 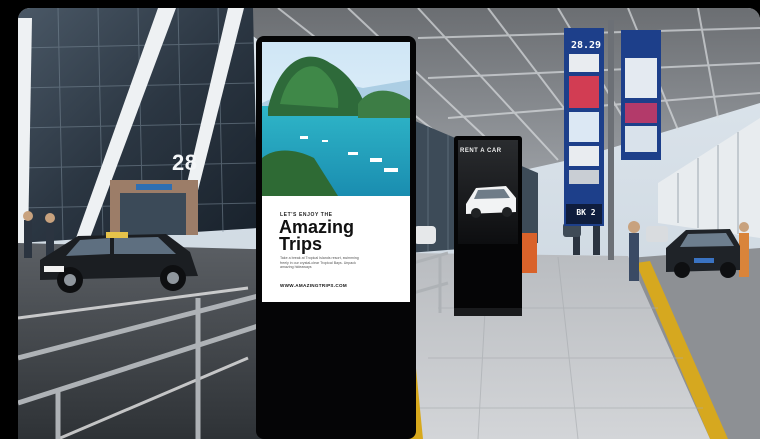 I want to click on rent-a-car-headline: RENT A CAR, so click(x=481, y=151).